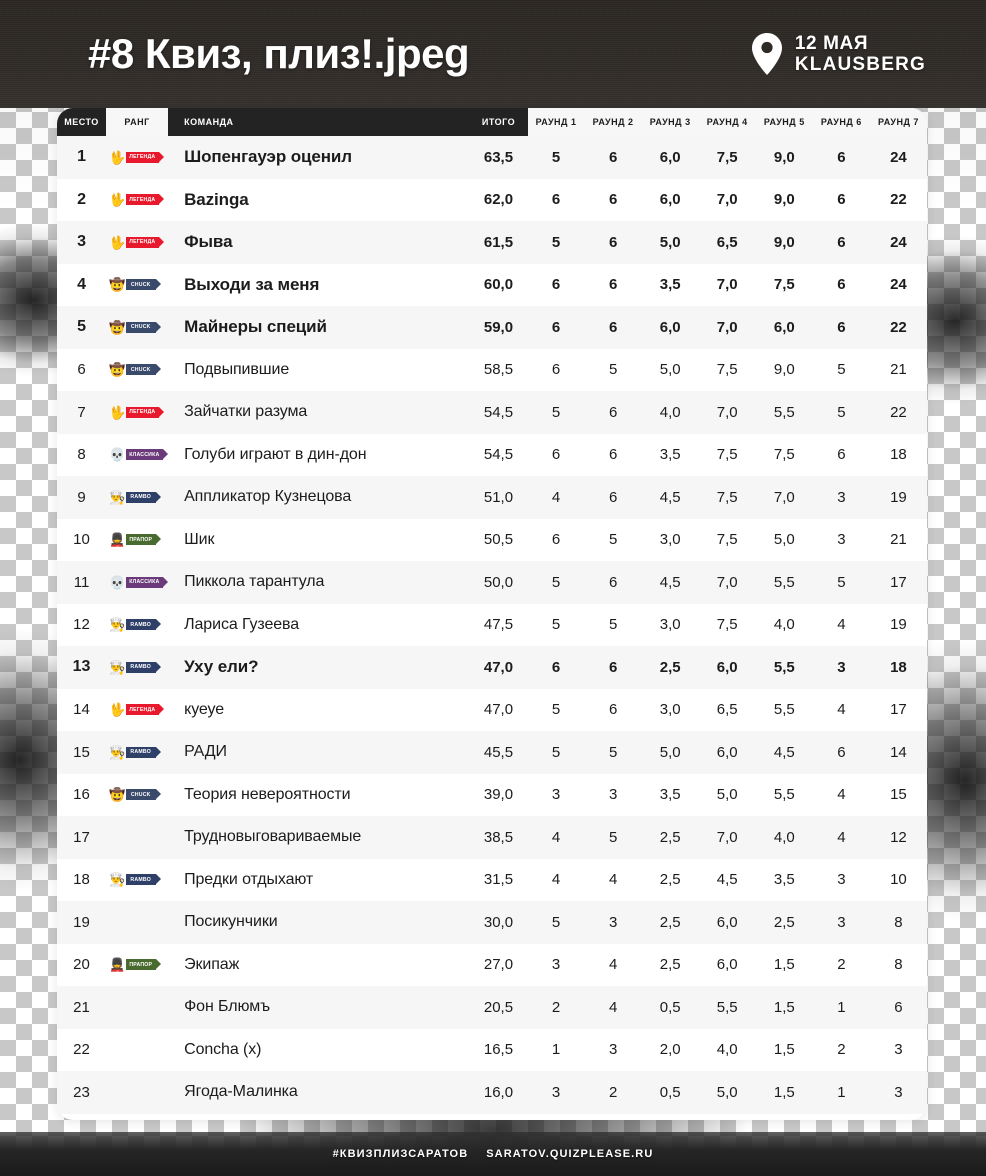 The image size is (986, 1176). What do you see at coordinates (727, 879) in the screenshot?
I see `cell-round-4: 4,5` at bounding box center [727, 879].